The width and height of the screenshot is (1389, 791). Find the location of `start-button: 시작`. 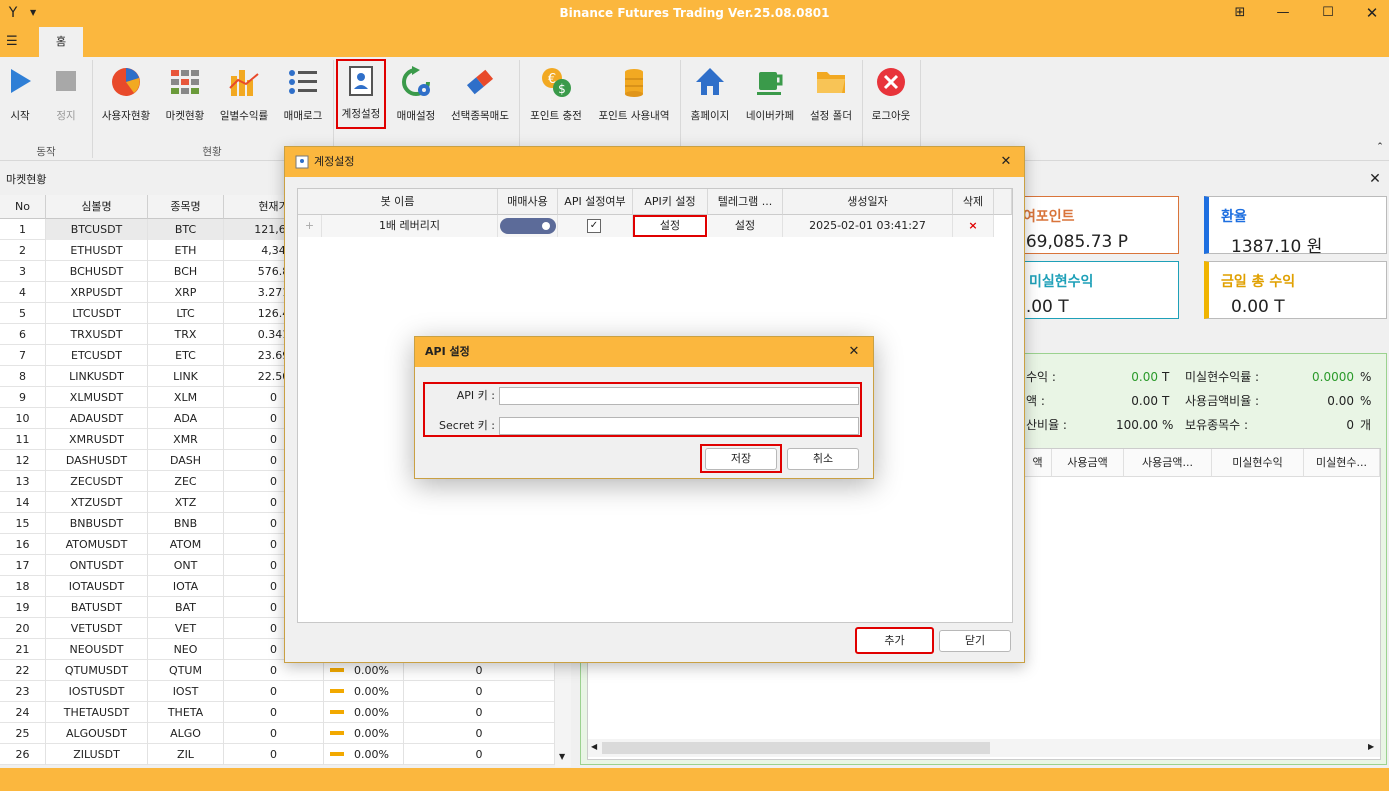

start-button: 시작 is located at coordinates (20, 96).